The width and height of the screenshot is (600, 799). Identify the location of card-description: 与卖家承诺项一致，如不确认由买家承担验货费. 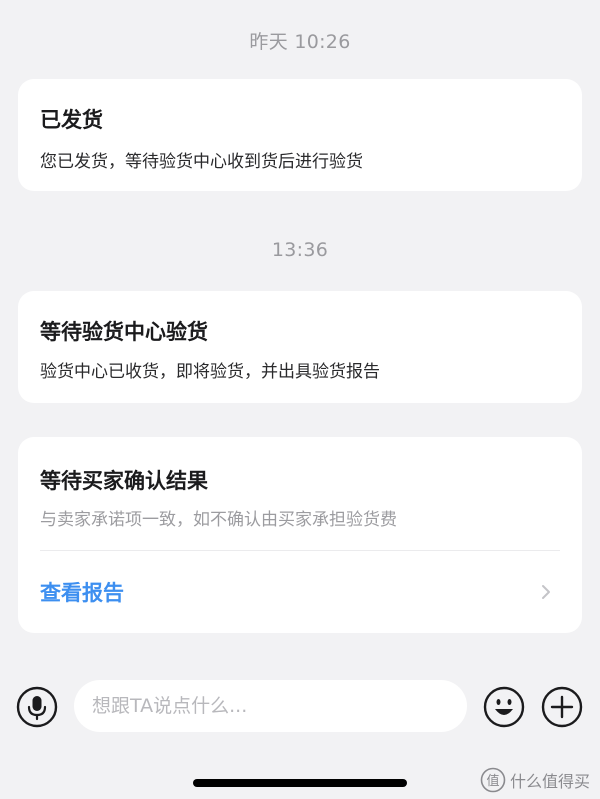
(218, 520).